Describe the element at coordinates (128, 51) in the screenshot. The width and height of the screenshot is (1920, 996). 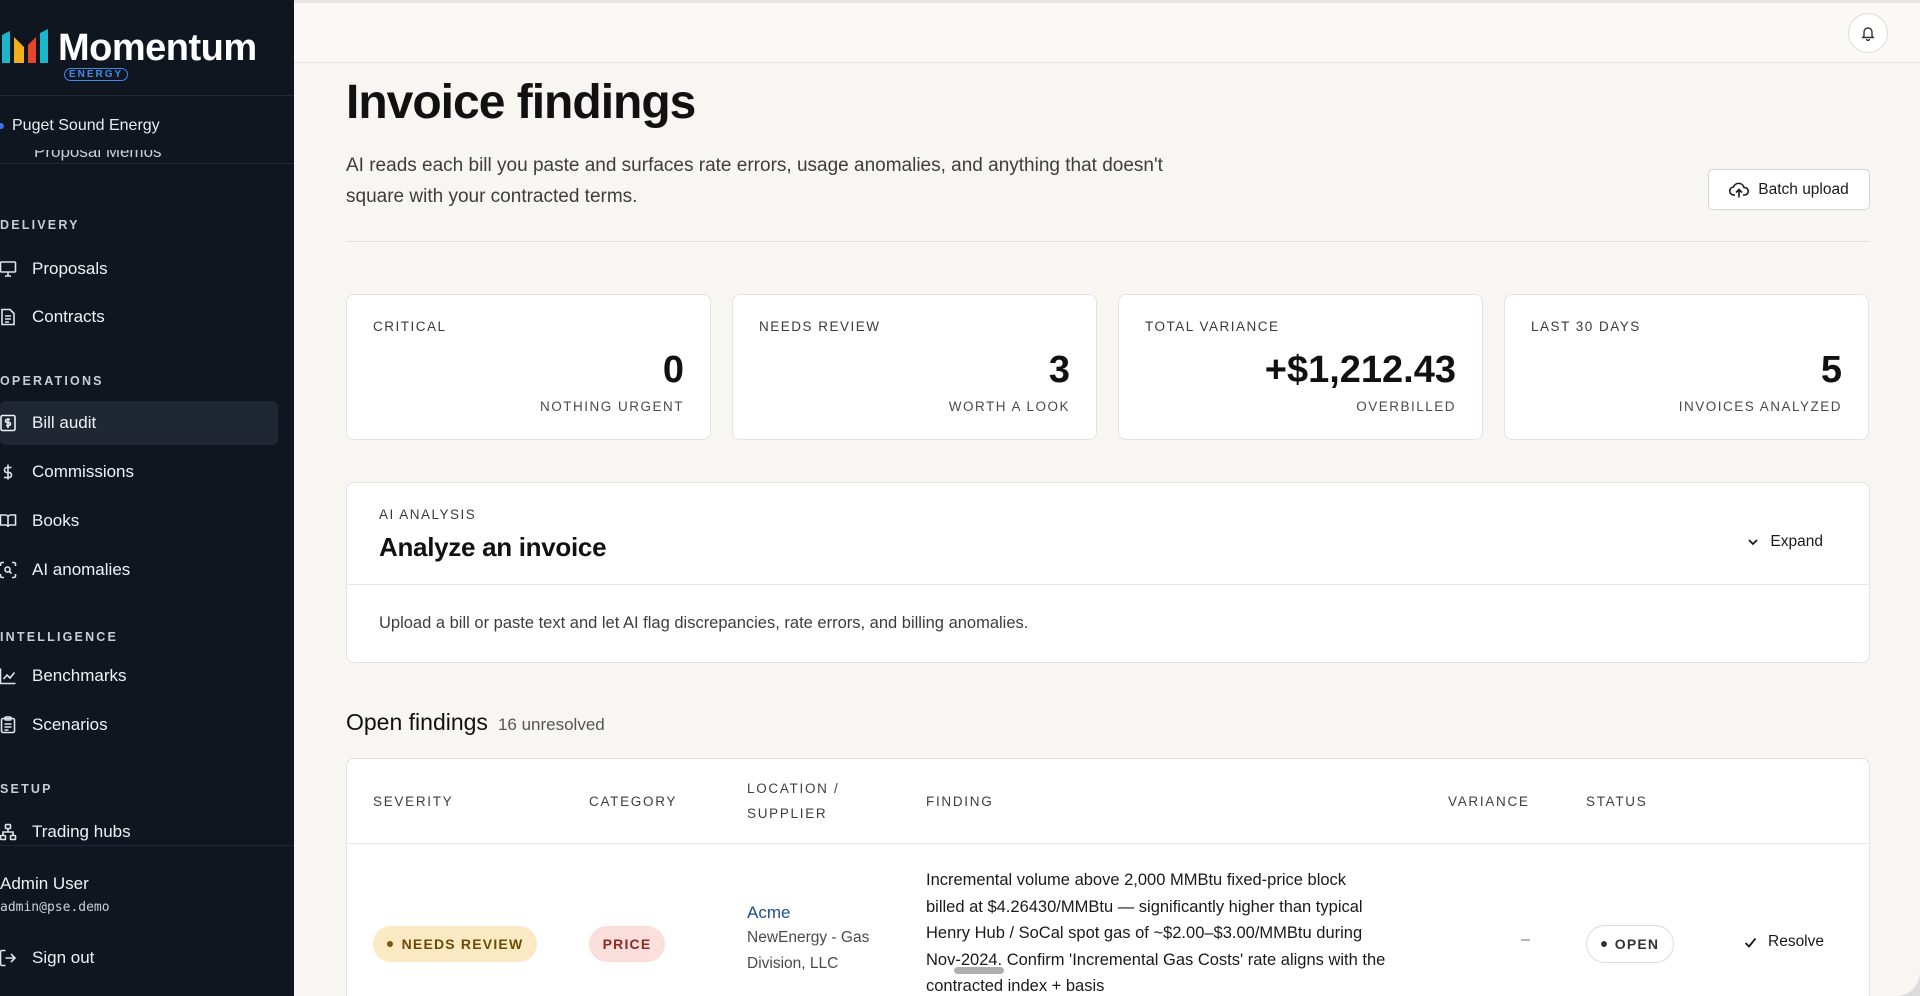
I see `brand-logo: Momentum ENERGY` at that location.